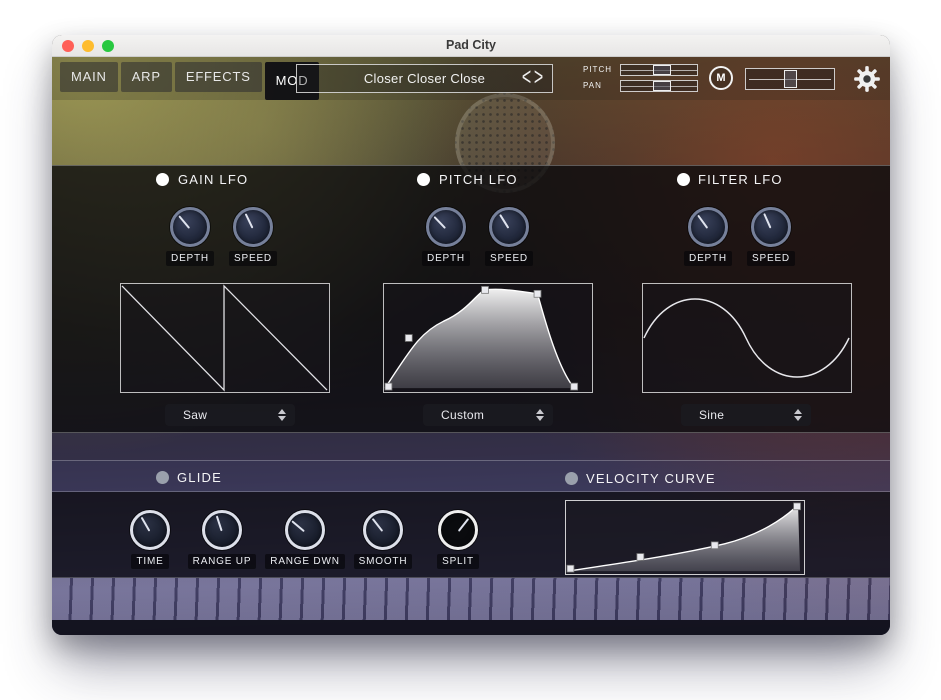 The width and height of the screenshot is (941, 700). What do you see at coordinates (190, 227) in the screenshot?
I see `gain-depth-knob` at bounding box center [190, 227].